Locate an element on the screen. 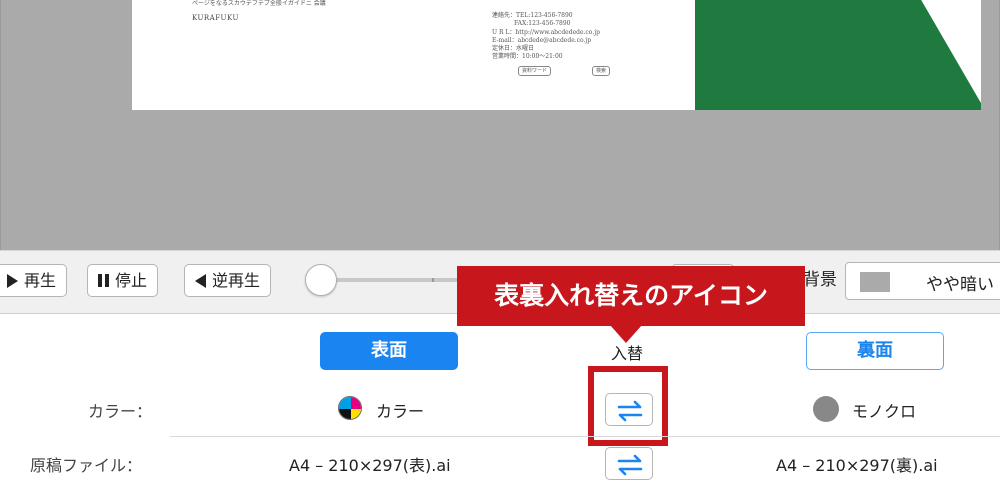  swap-file-button is located at coordinates (629, 463).